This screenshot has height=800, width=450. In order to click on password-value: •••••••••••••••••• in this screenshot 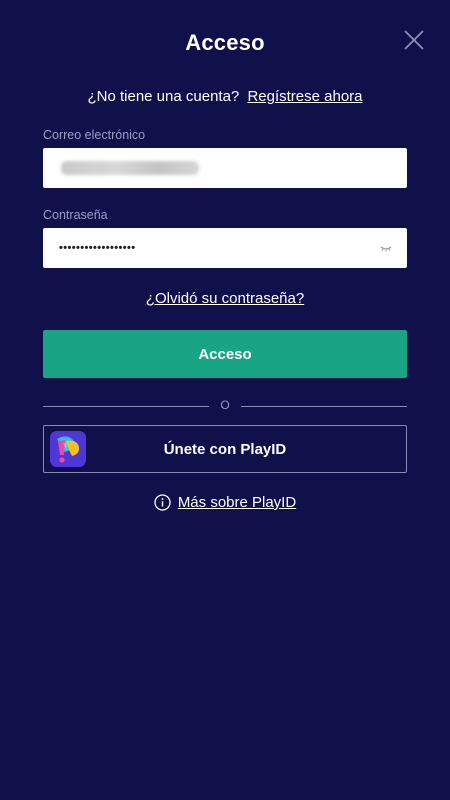, I will do `click(97, 248)`.